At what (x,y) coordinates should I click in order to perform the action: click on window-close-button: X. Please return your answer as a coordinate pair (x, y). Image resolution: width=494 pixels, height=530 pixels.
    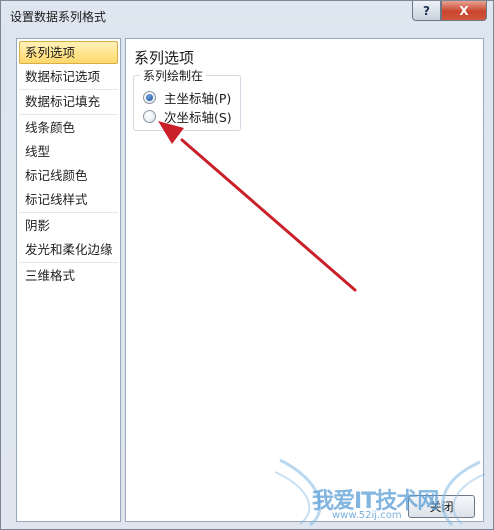
    Looking at the image, I should click on (464, 11).